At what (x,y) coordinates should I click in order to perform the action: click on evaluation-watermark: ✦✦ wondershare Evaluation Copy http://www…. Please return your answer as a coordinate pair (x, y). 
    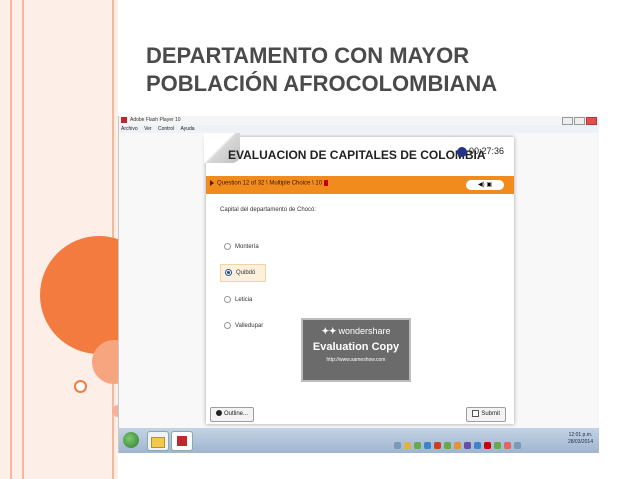
    Looking at the image, I should click on (356, 350).